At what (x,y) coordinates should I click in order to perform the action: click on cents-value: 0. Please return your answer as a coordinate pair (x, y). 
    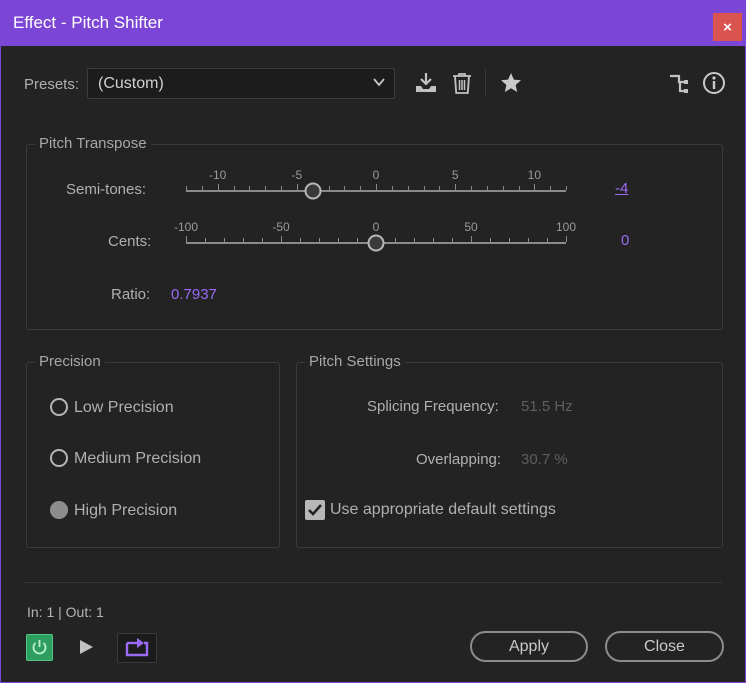
    Looking at the image, I should click on (625, 240).